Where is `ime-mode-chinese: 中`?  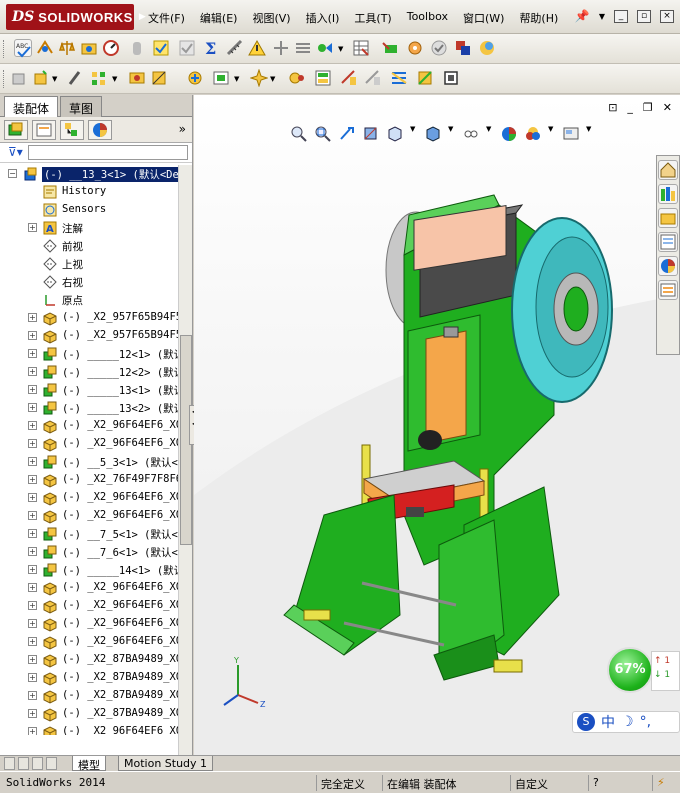 ime-mode-chinese: 中 is located at coordinates (608, 722).